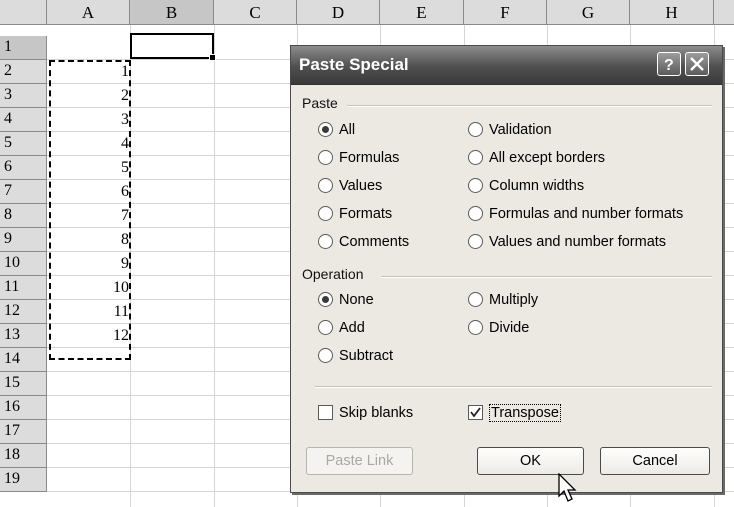  I want to click on radio-paste-formulas: Formulas, so click(358, 158).